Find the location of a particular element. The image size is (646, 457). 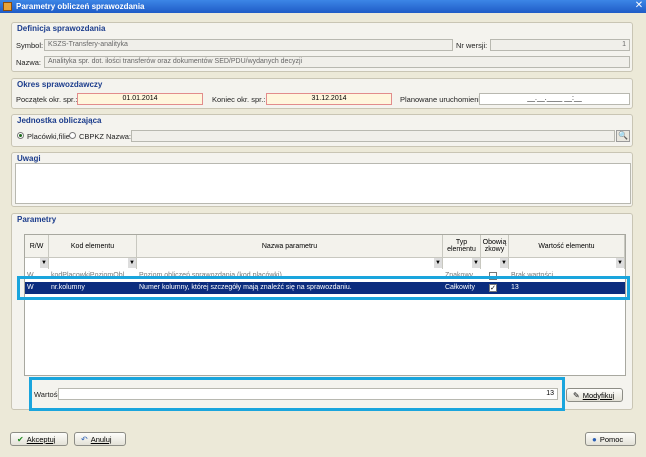

uwagi-group: Uwagi is located at coordinates (322, 179).